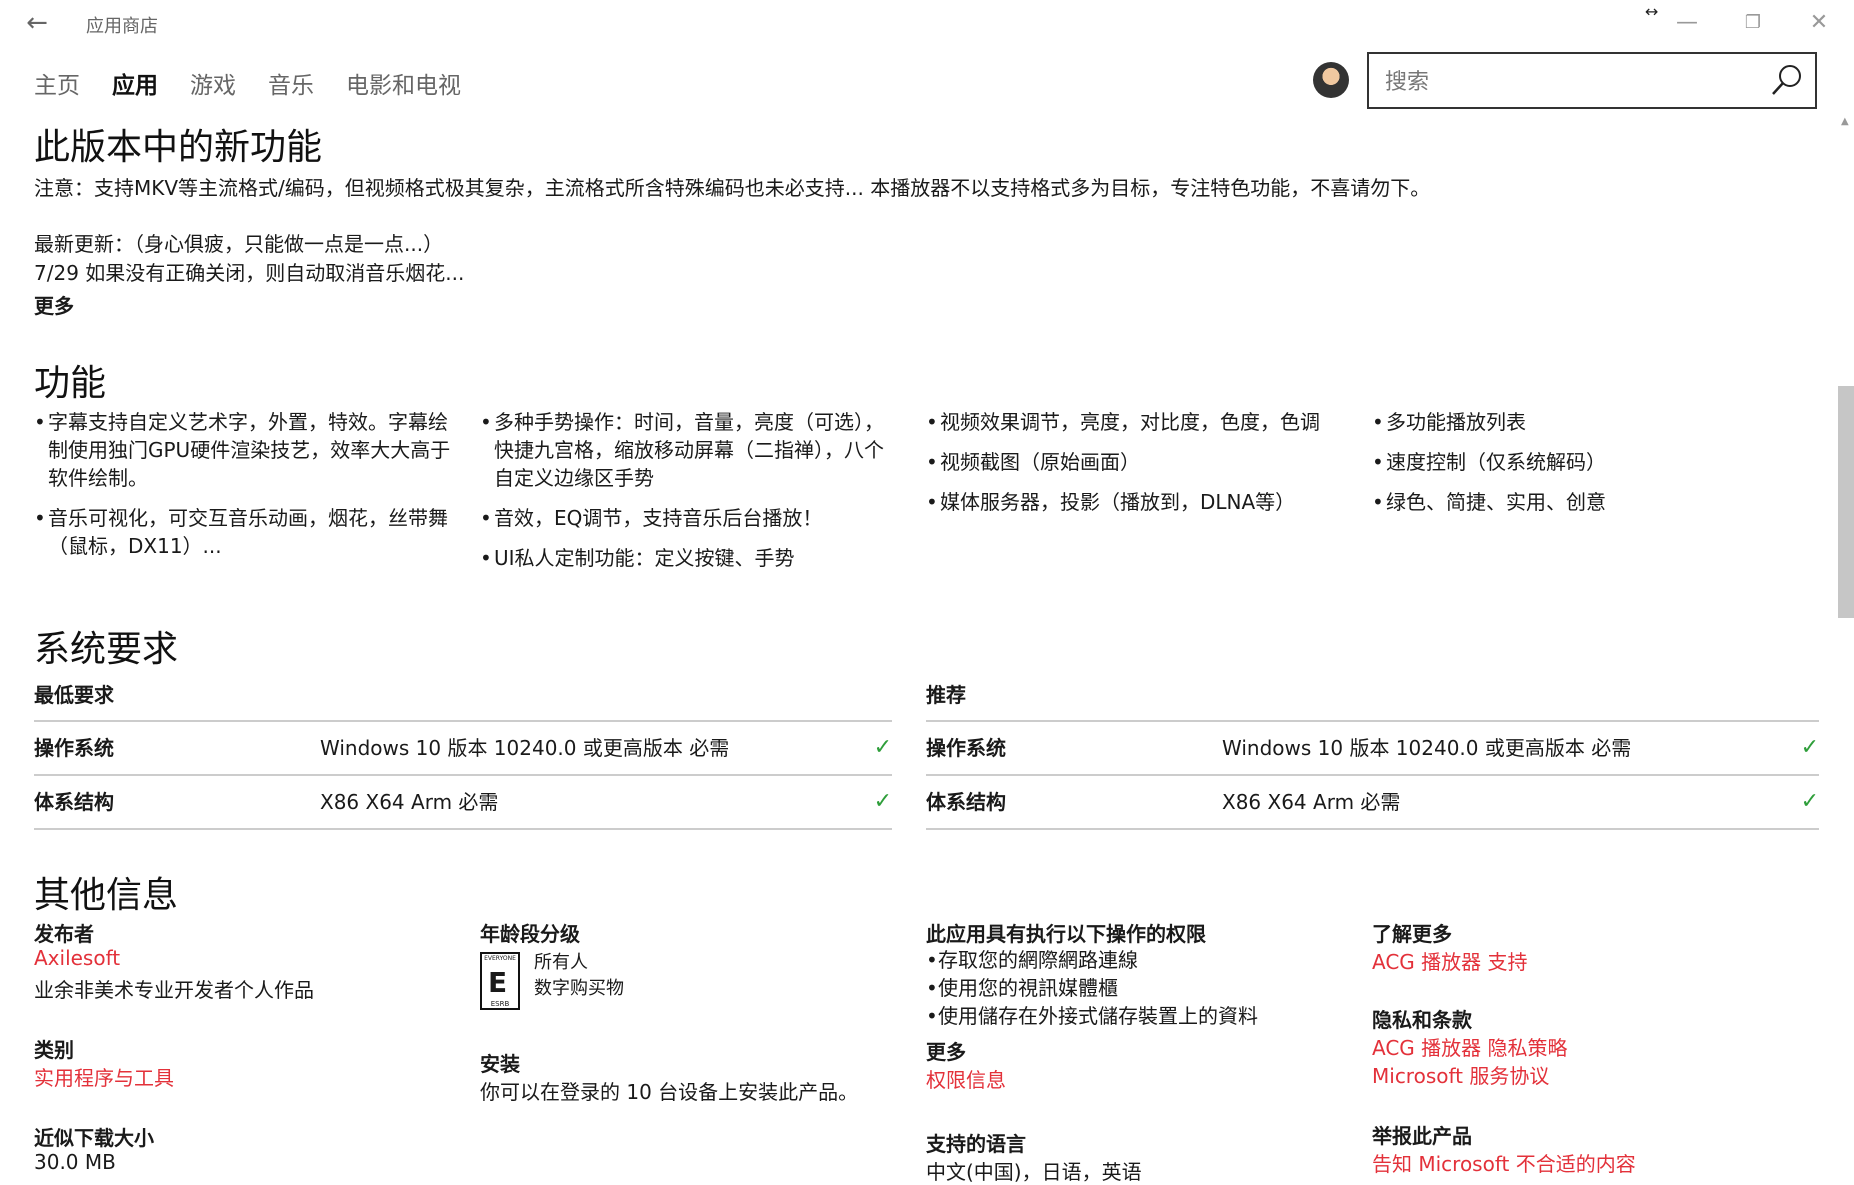 The height and width of the screenshot is (1185, 1854). Describe the element at coordinates (104, 1076) in the screenshot. I see `category-link: 实用程序与工具` at that location.